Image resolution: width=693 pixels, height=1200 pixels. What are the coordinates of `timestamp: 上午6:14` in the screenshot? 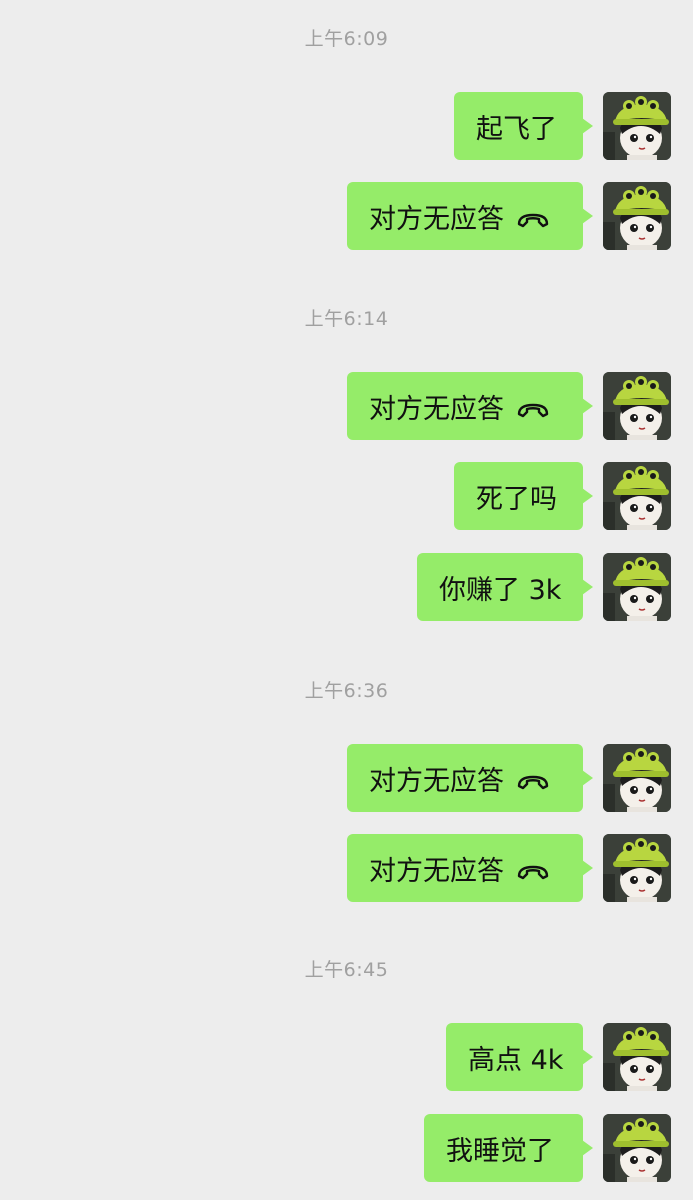 It's located at (346, 319).